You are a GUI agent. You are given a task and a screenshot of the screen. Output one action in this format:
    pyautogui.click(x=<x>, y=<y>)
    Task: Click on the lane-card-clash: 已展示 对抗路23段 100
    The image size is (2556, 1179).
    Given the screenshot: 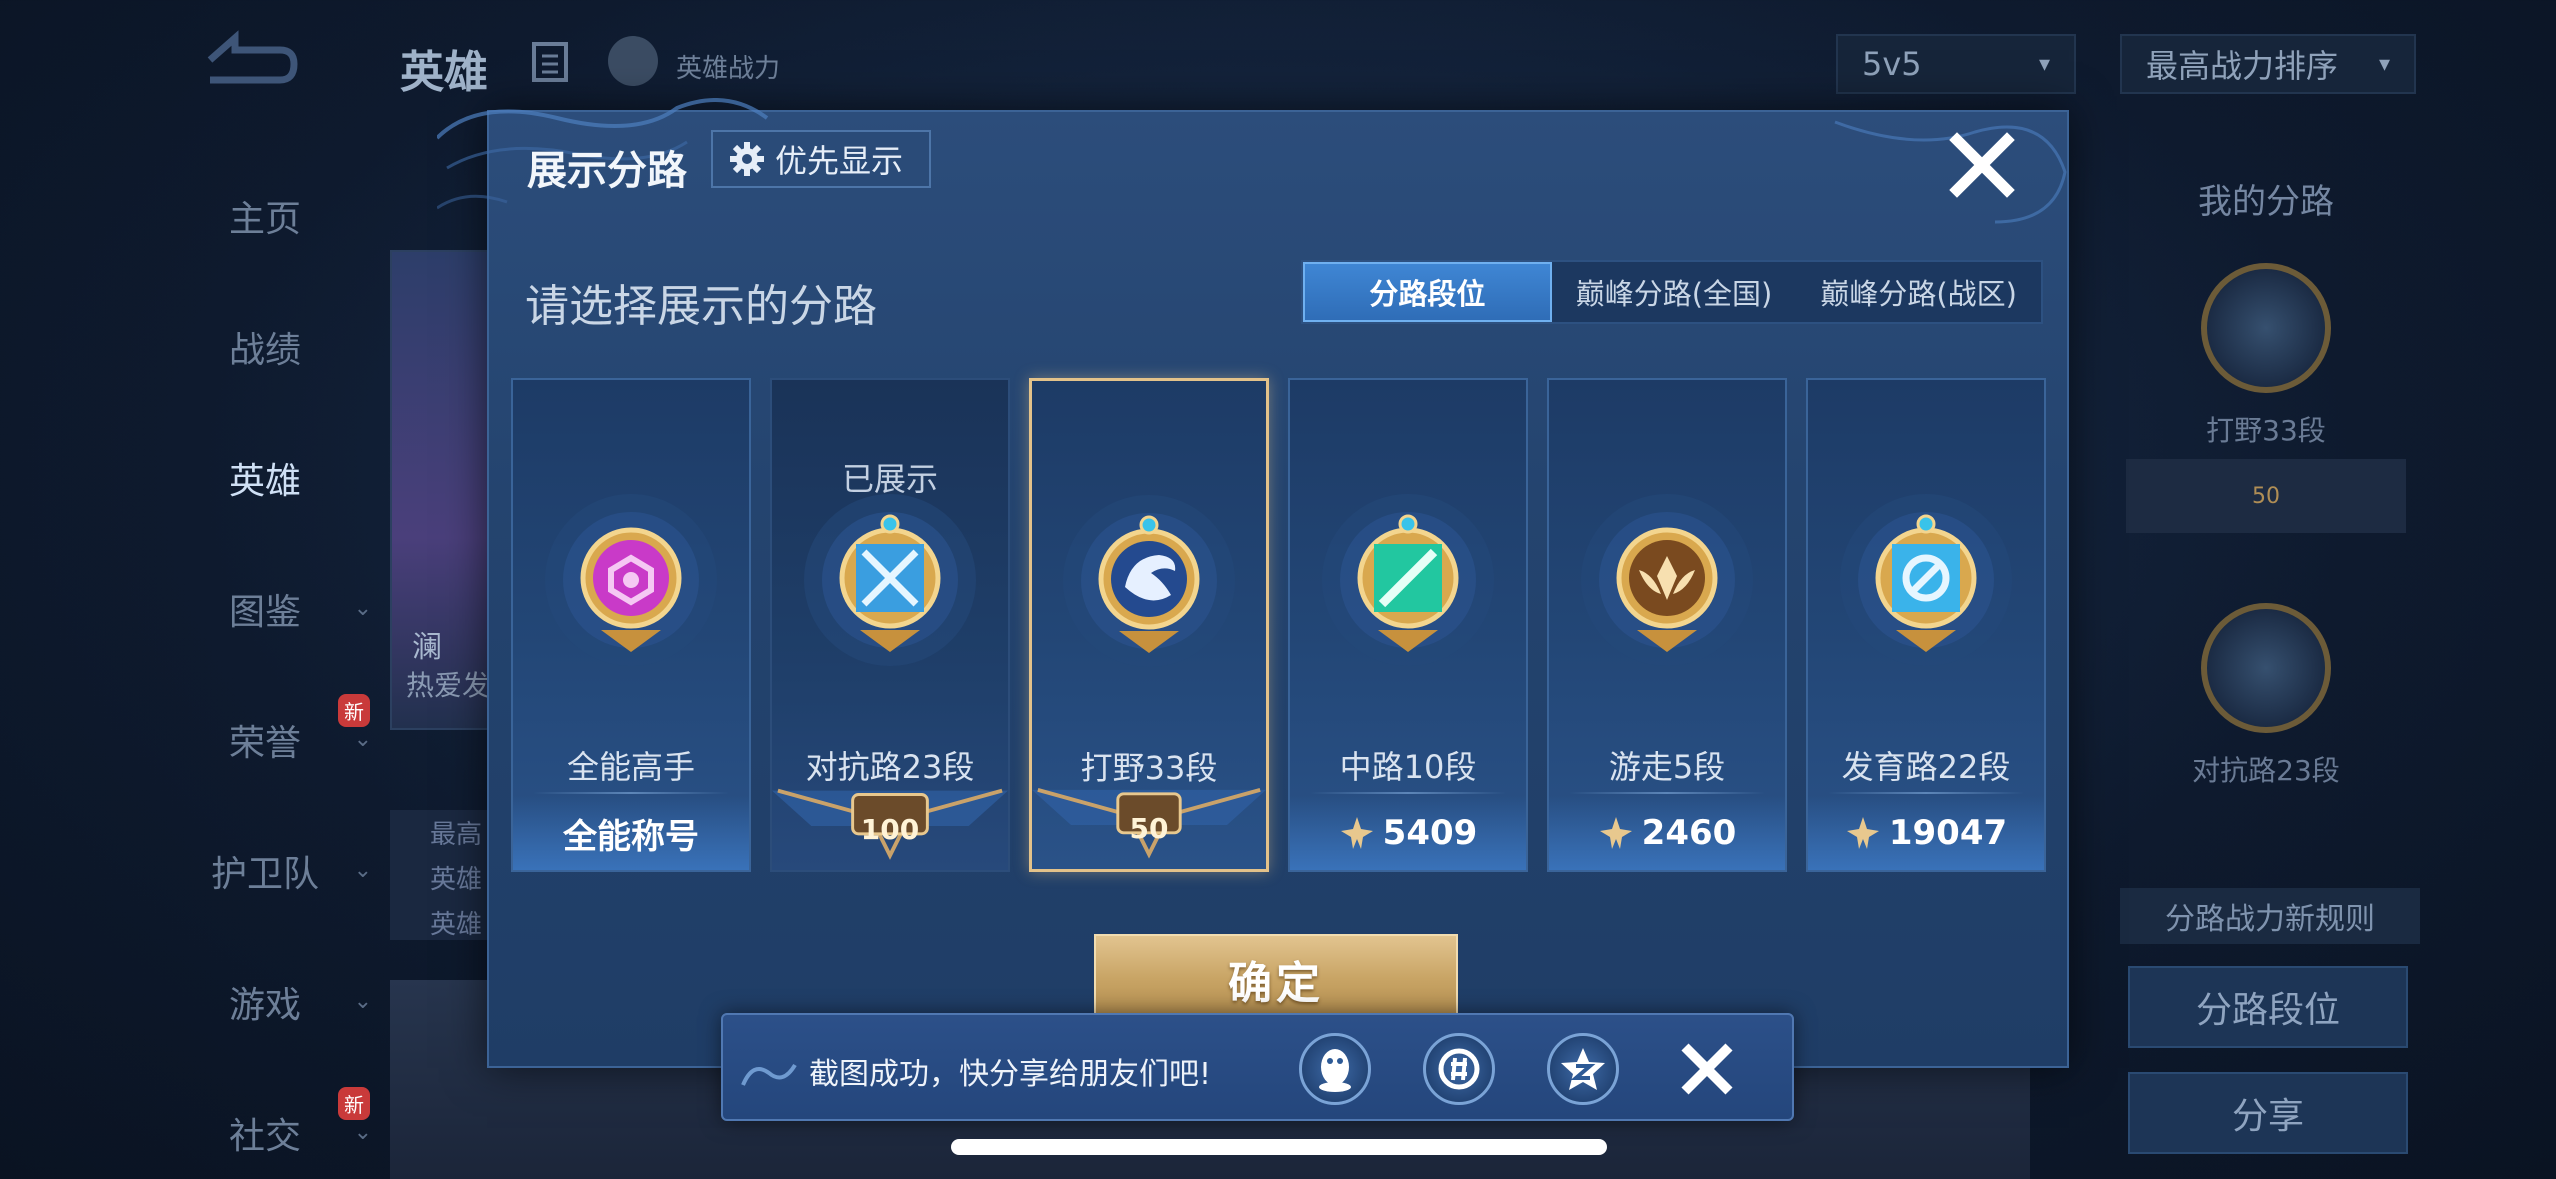 What is the action you would take?
    pyautogui.click(x=890, y=625)
    